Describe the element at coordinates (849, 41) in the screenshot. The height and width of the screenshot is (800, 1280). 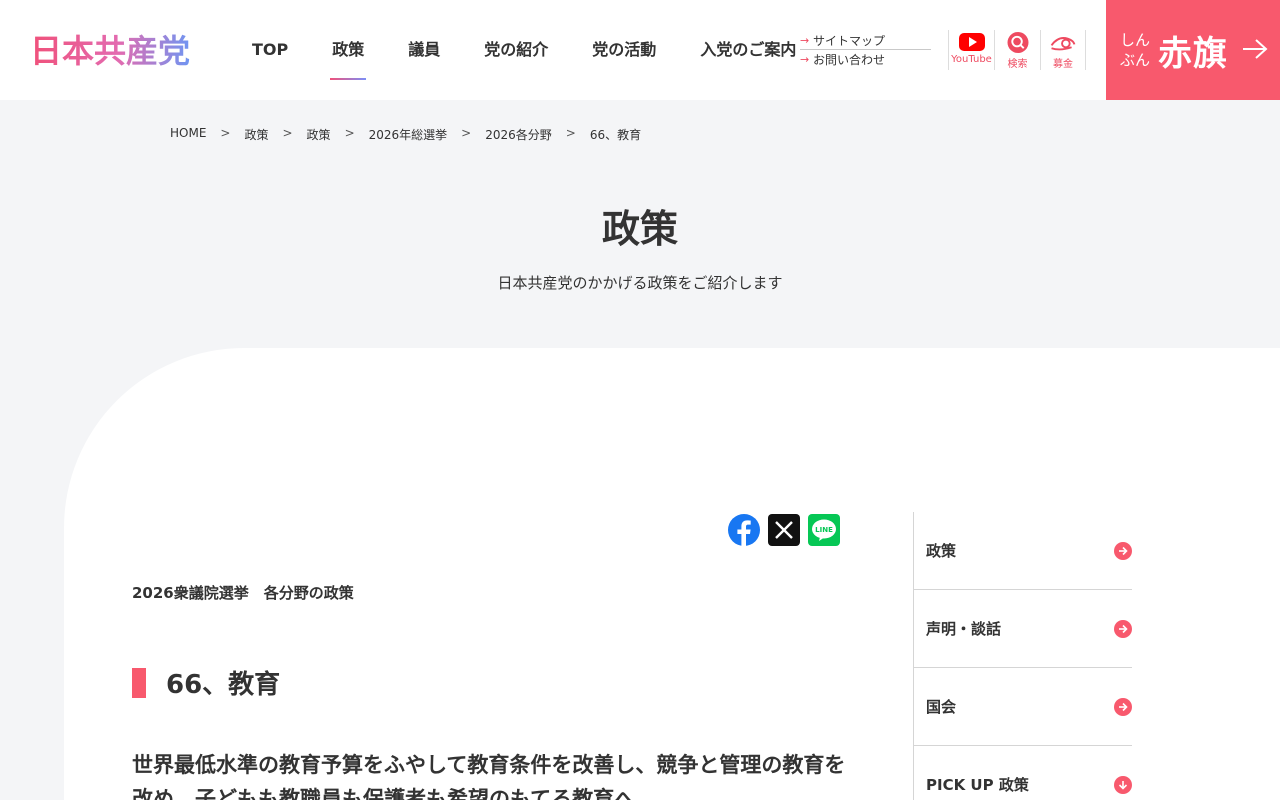
I see `sitemap-label: サイトマップ` at that location.